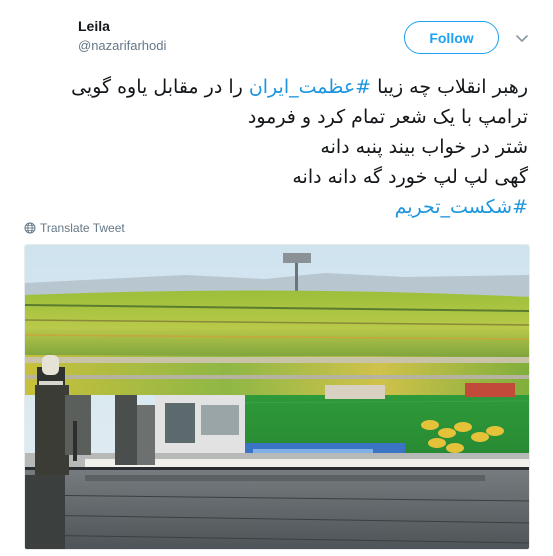 Image resolution: width=553 pixels, height=556 pixels. What do you see at coordinates (122, 26) in the screenshot?
I see `display-name: Leila` at bounding box center [122, 26].